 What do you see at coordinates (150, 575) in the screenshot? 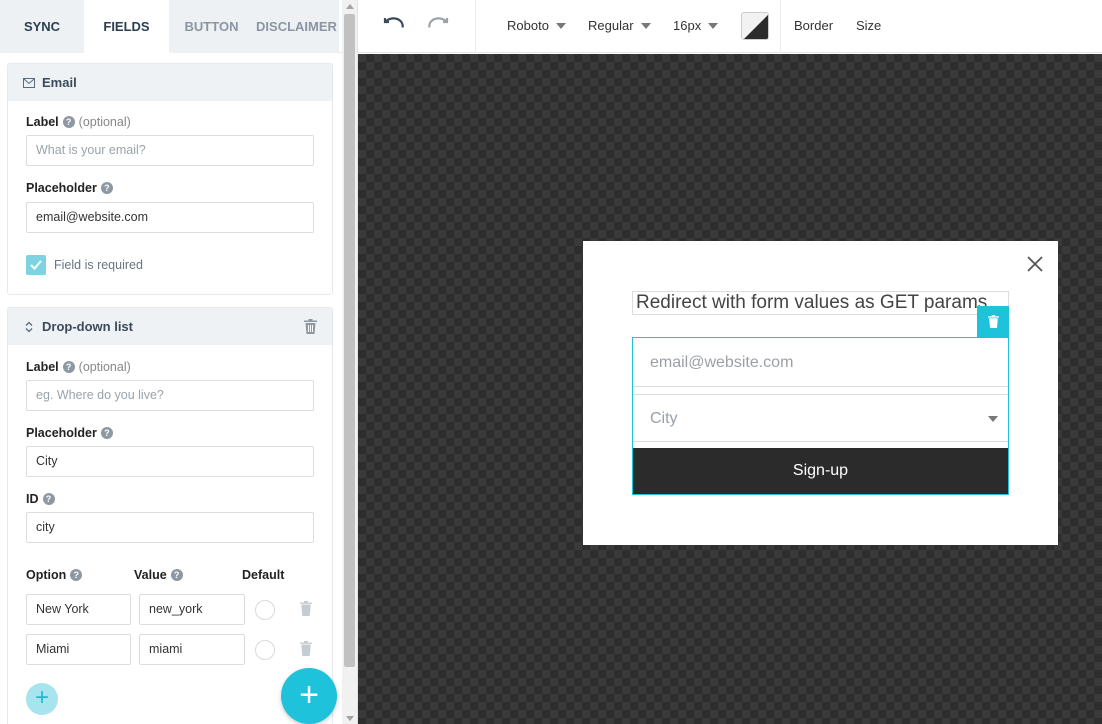
I see `value-column-text: Value` at bounding box center [150, 575].